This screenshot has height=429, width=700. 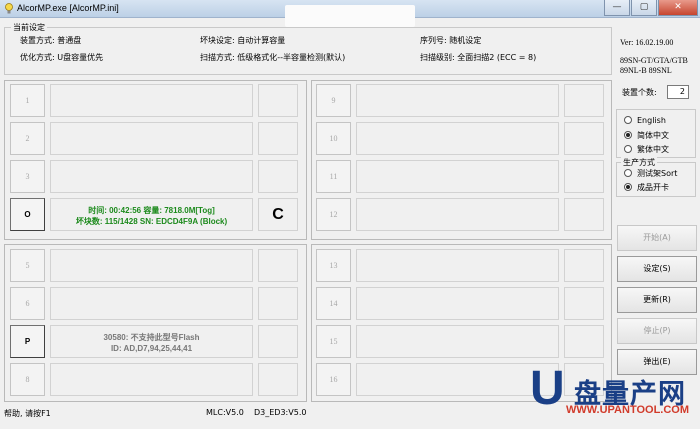 What do you see at coordinates (628, 120) in the screenshot?
I see `language-english-radio` at bounding box center [628, 120].